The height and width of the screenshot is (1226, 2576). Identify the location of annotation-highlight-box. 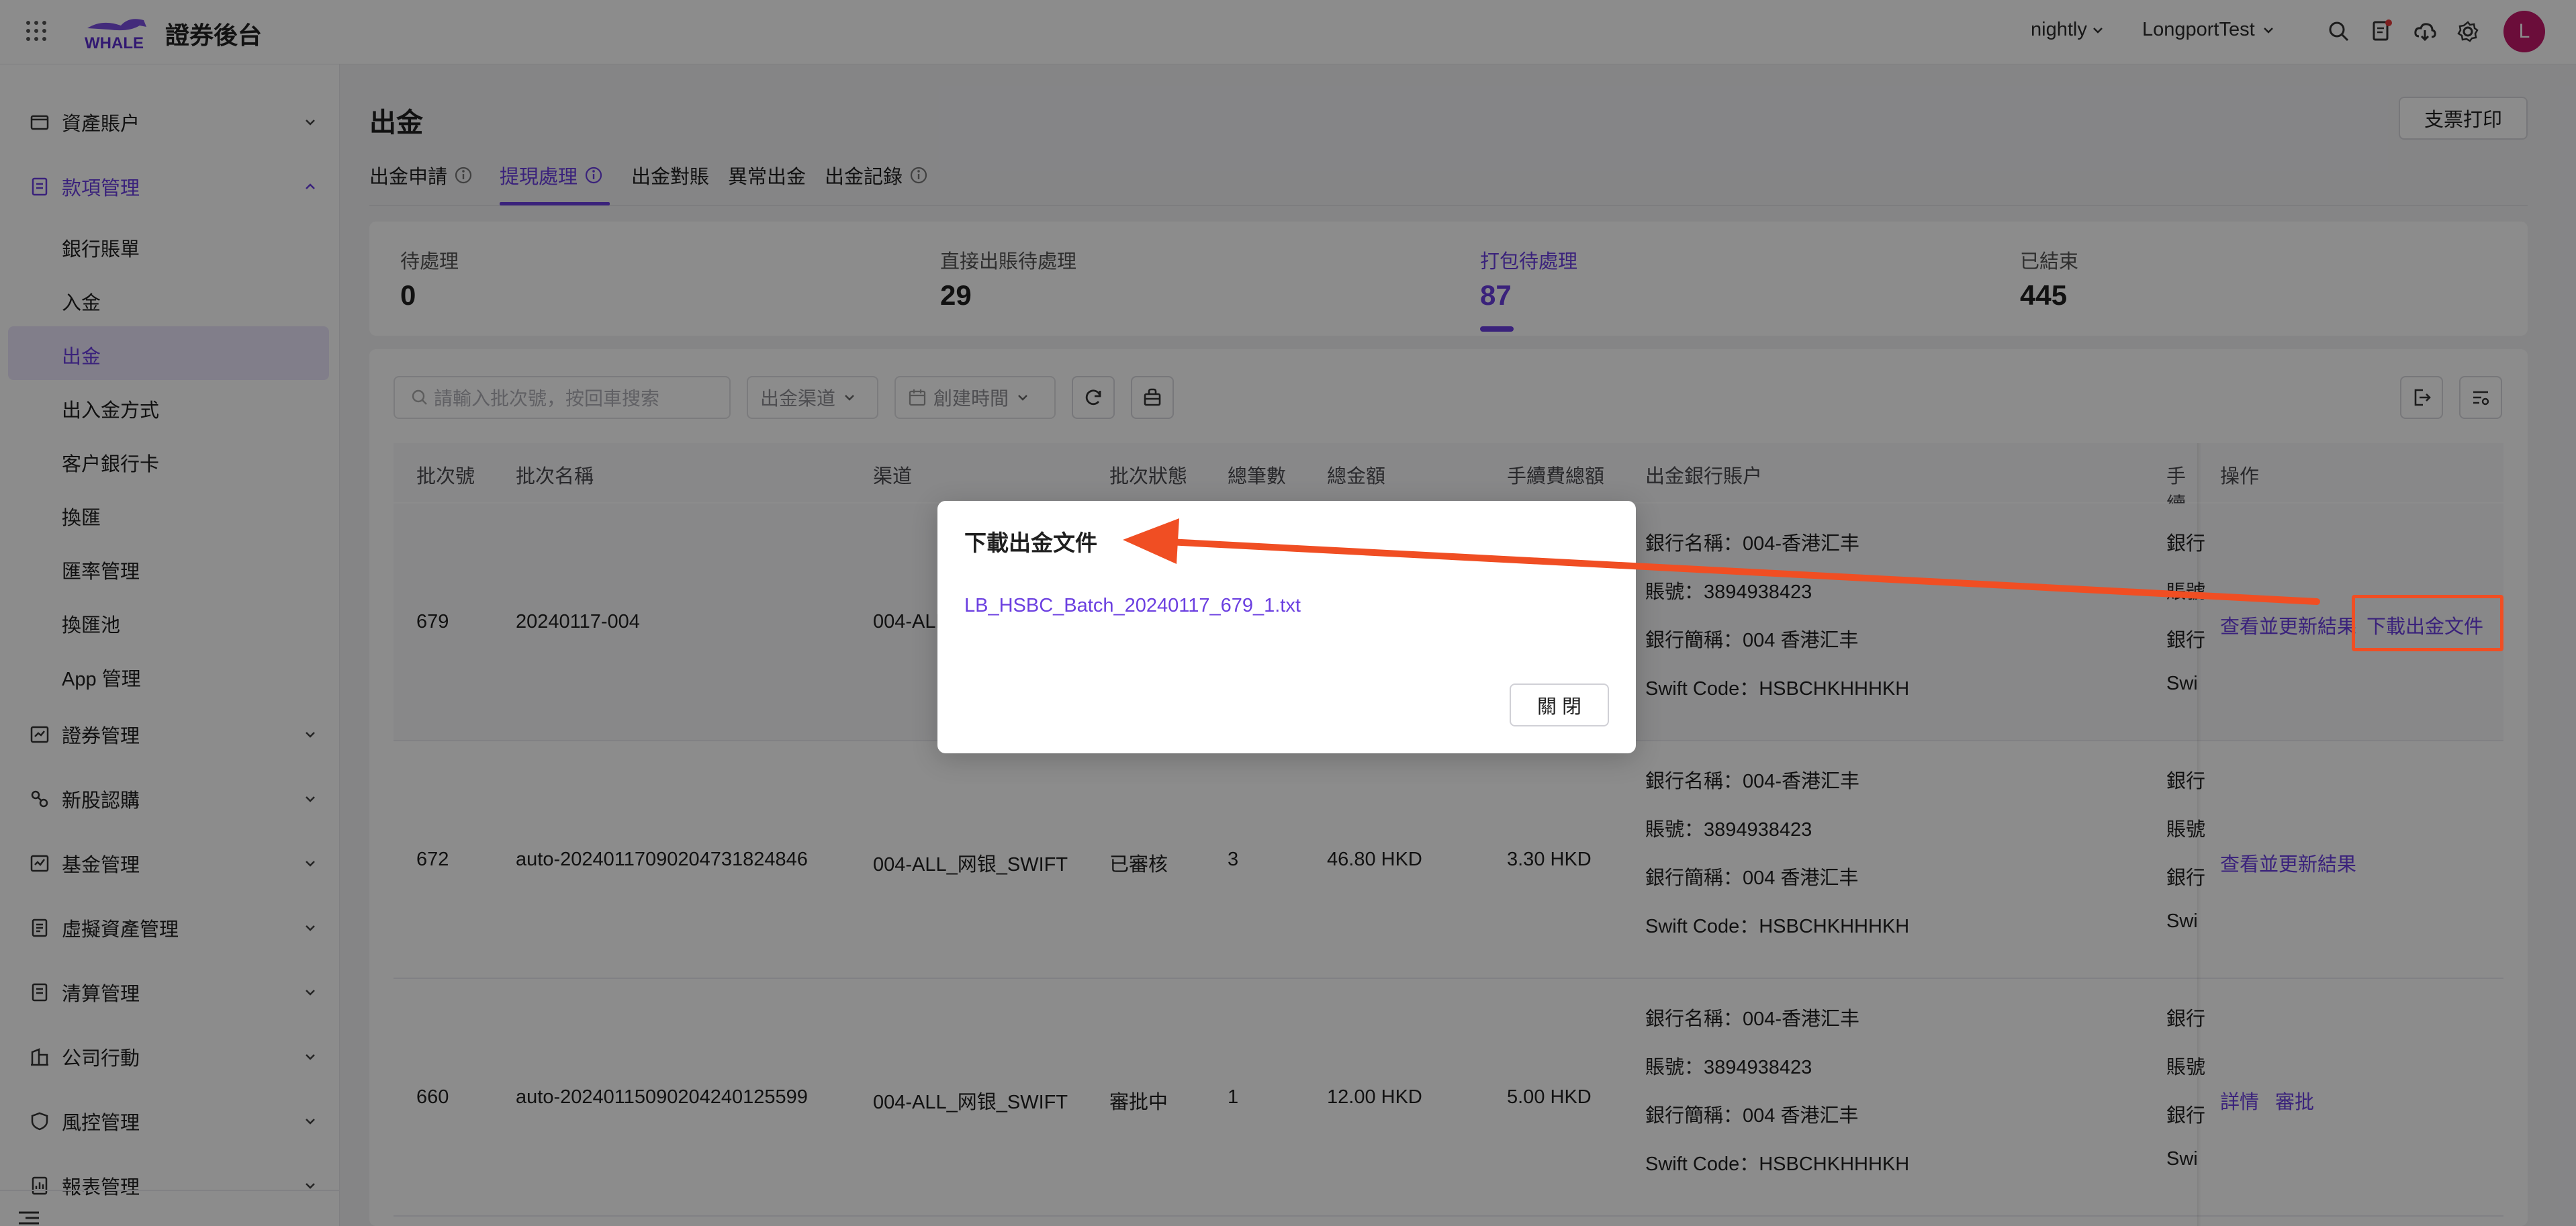
(2427, 623).